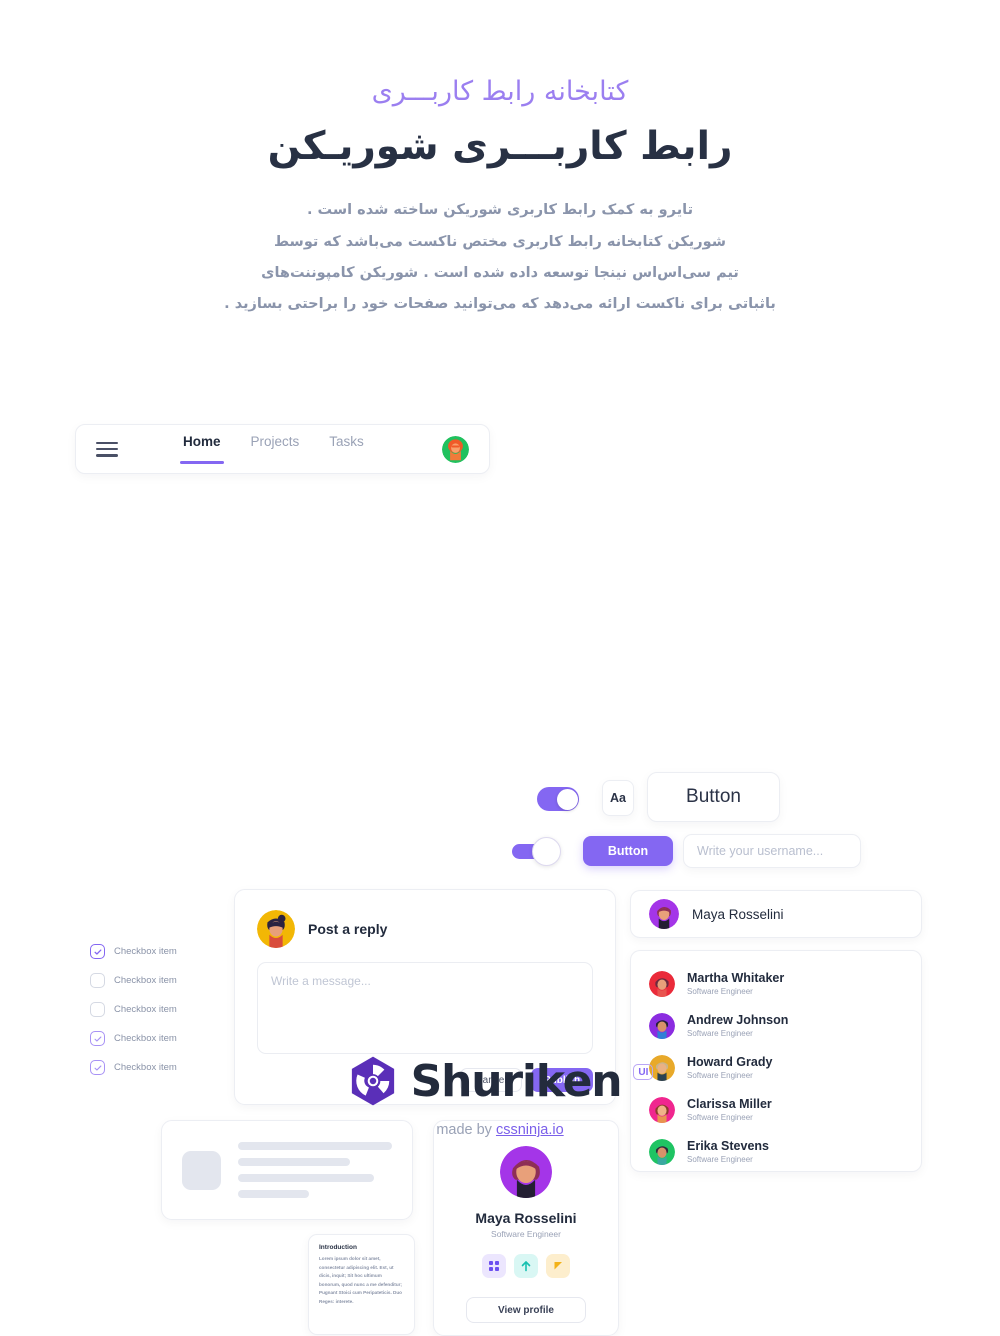 The width and height of the screenshot is (1000, 1336). I want to click on nav-user-avatar, so click(455, 449).